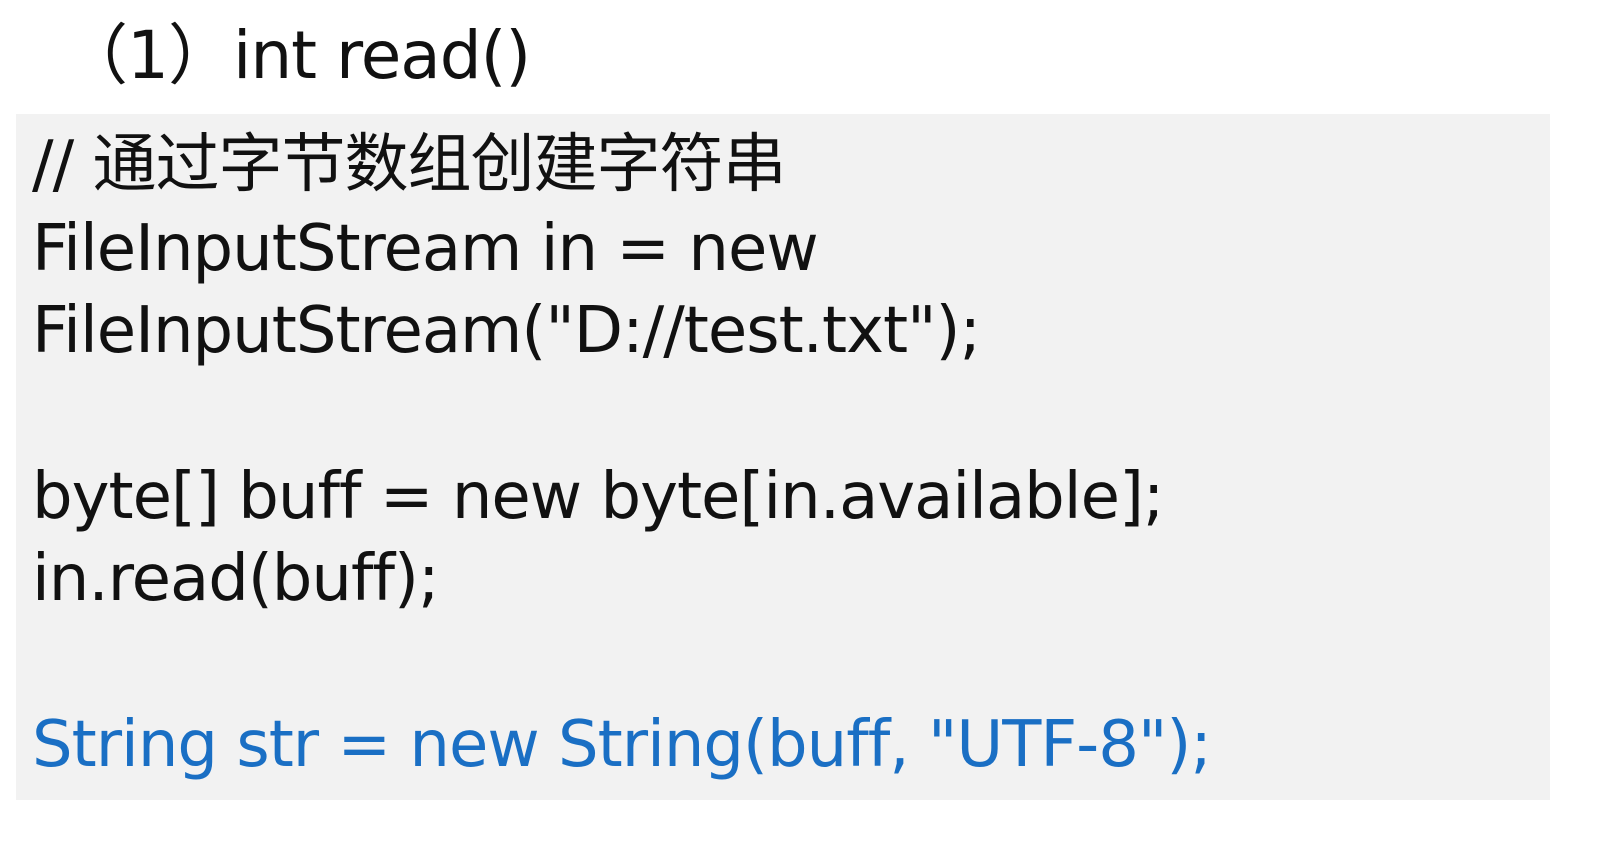 This screenshot has height=844, width=1598. Describe the element at coordinates (622, 745) in the screenshot. I see `code-line-string-create: String str = new String(buff, "UTF-8");` at that location.